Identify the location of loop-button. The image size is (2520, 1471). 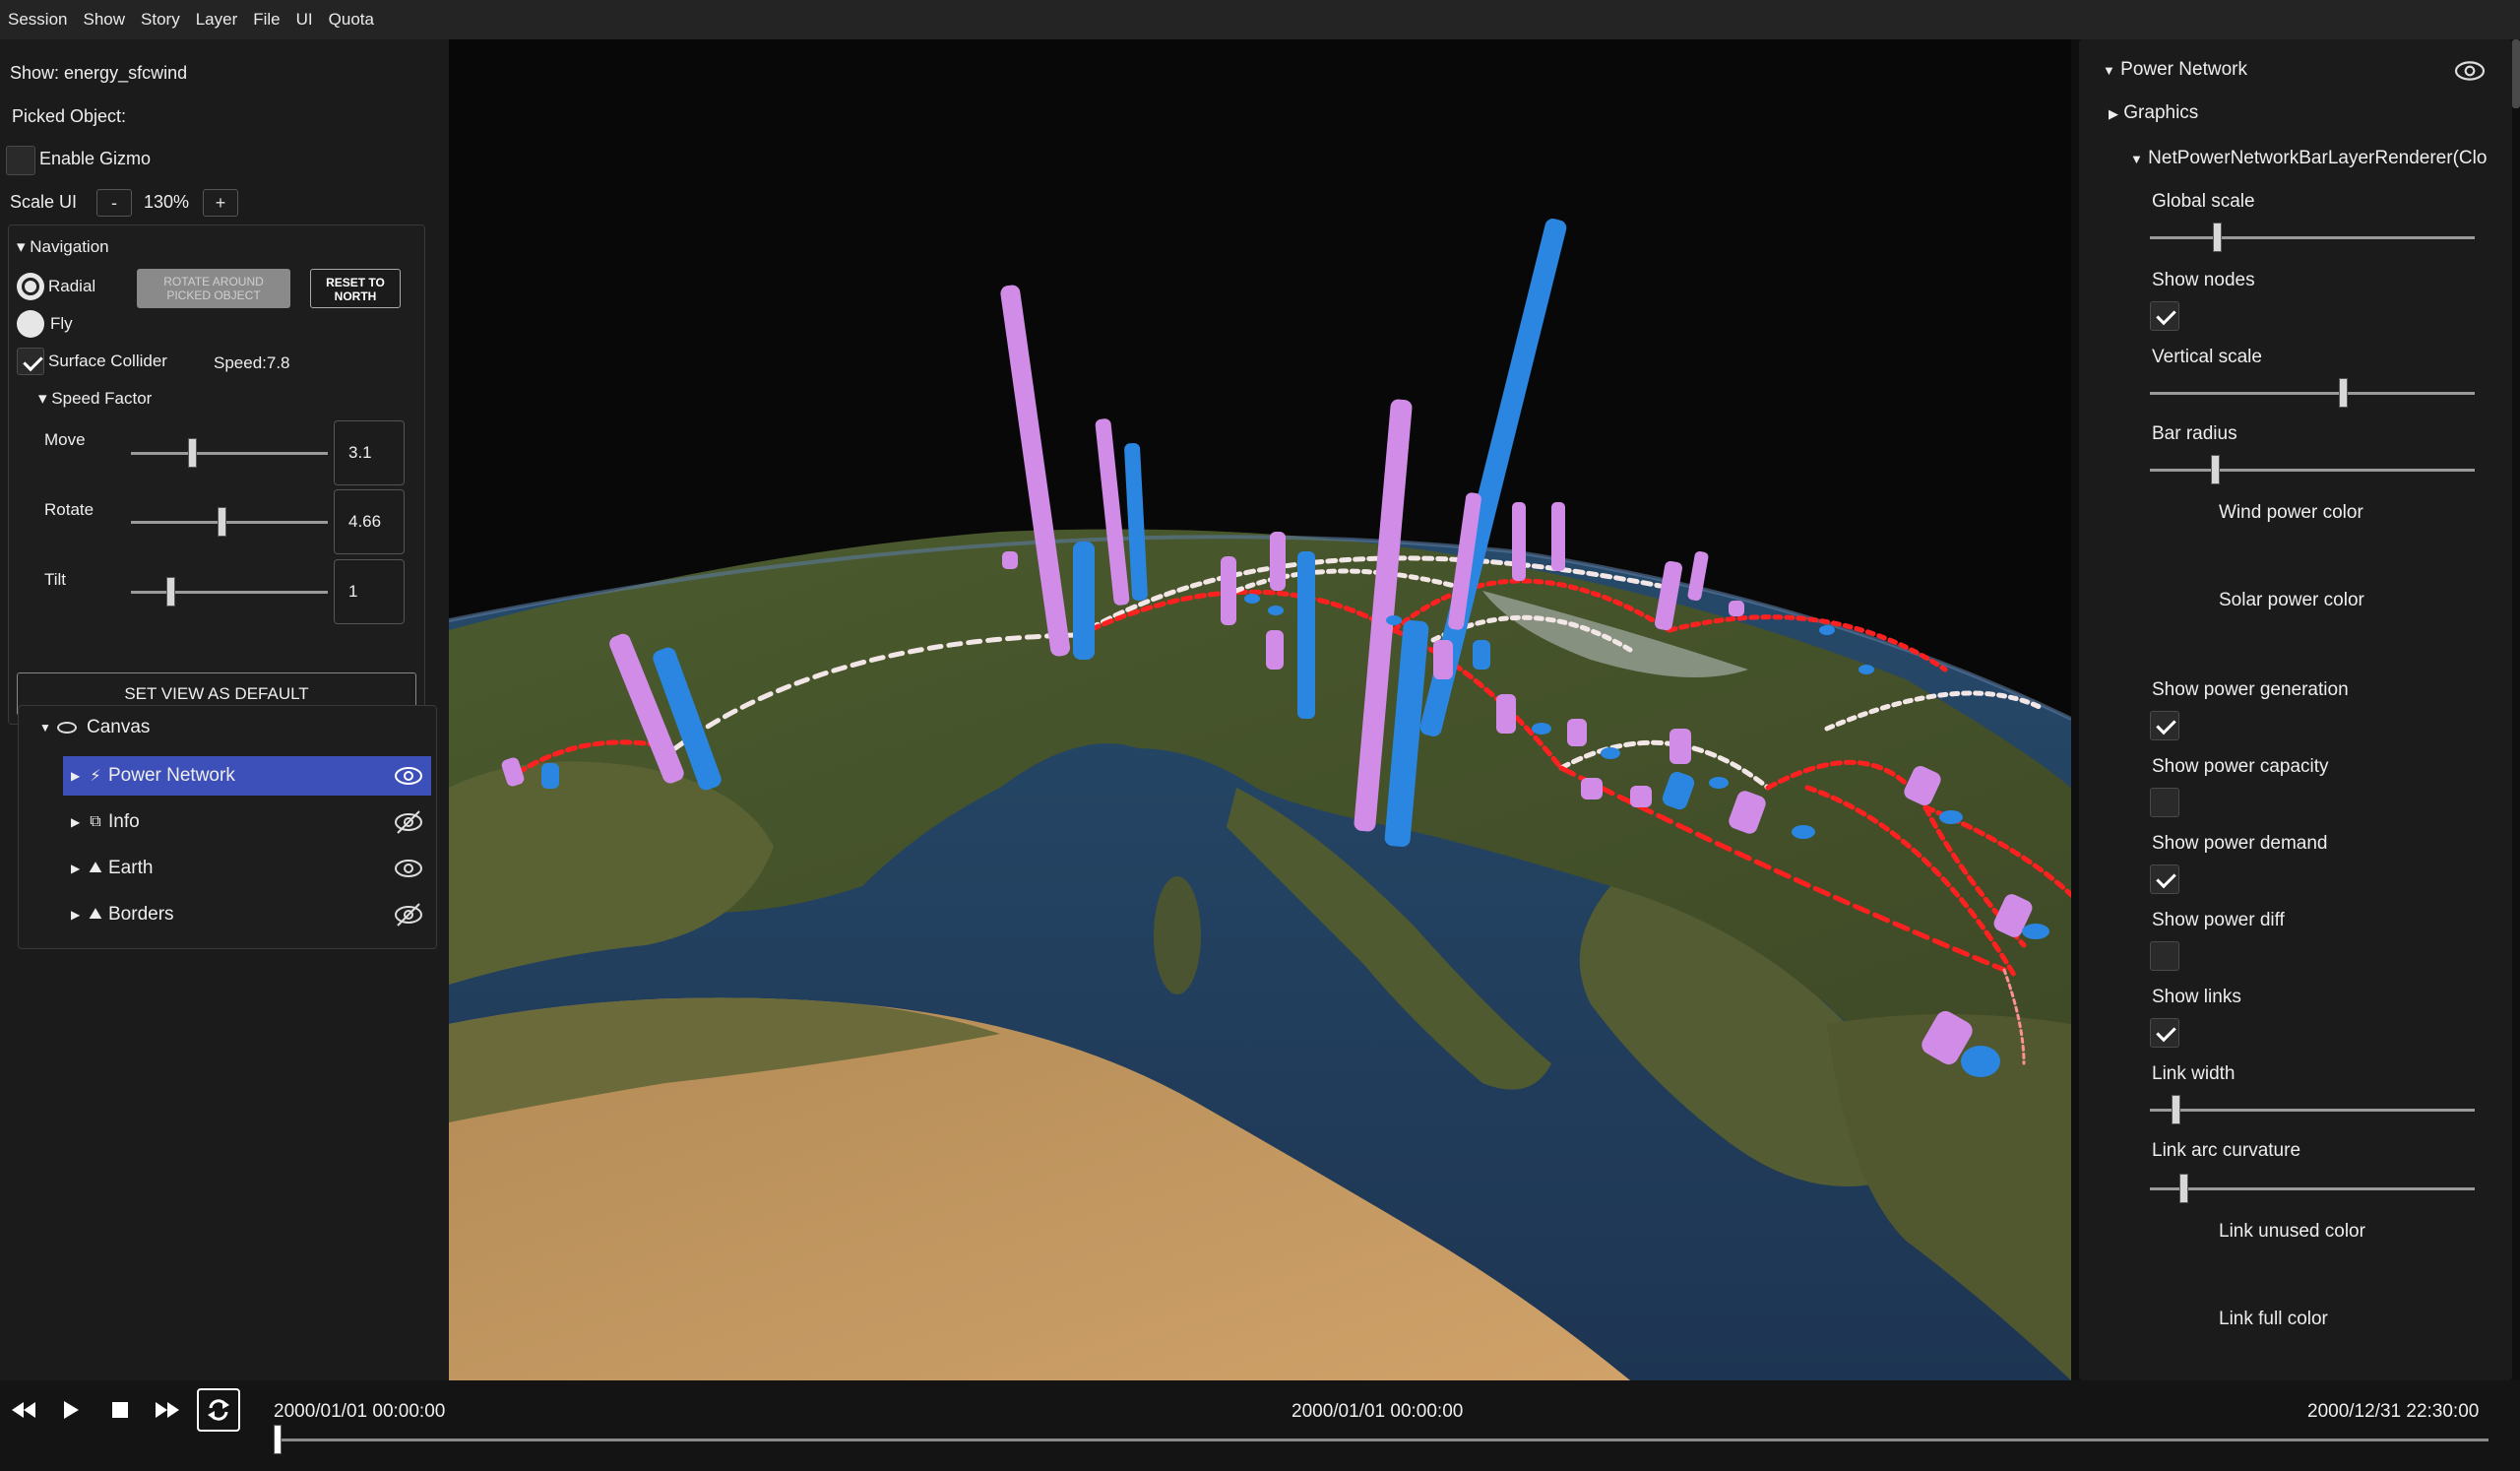
(218, 1410).